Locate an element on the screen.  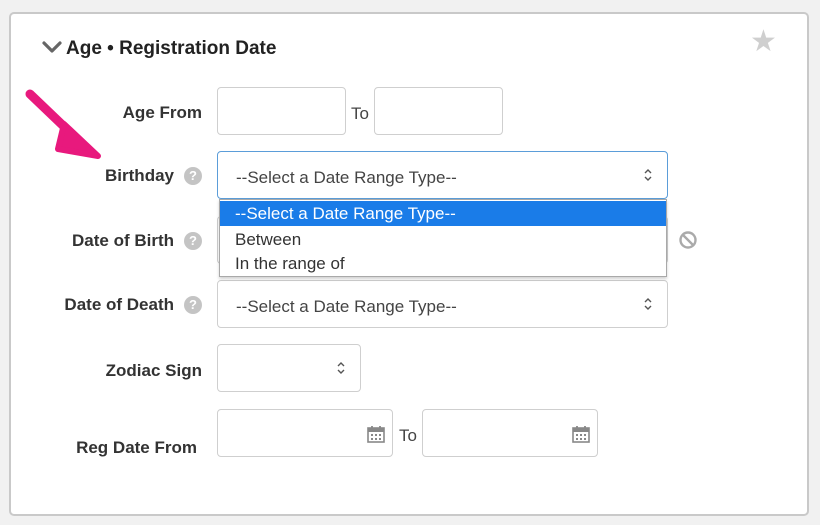
section-title: Age • Registration Date is located at coordinates (171, 49).